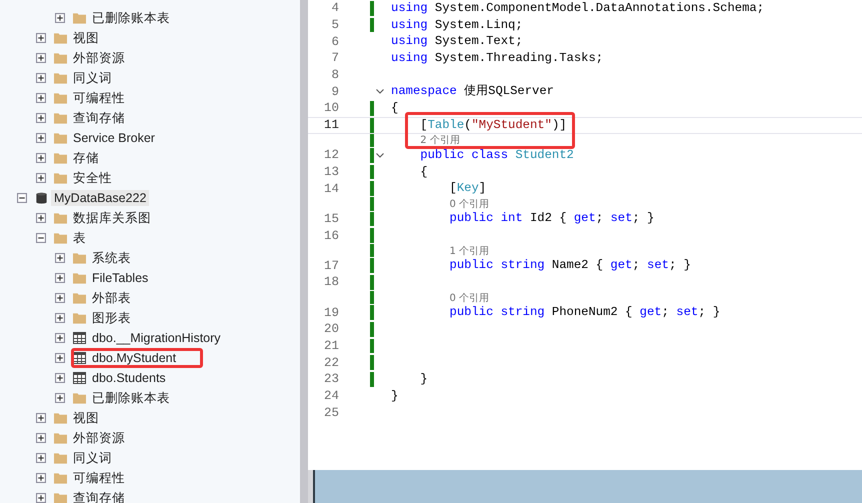 This screenshot has width=862, height=503. What do you see at coordinates (334, 25) in the screenshot?
I see `line-number: 5` at bounding box center [334, 25].